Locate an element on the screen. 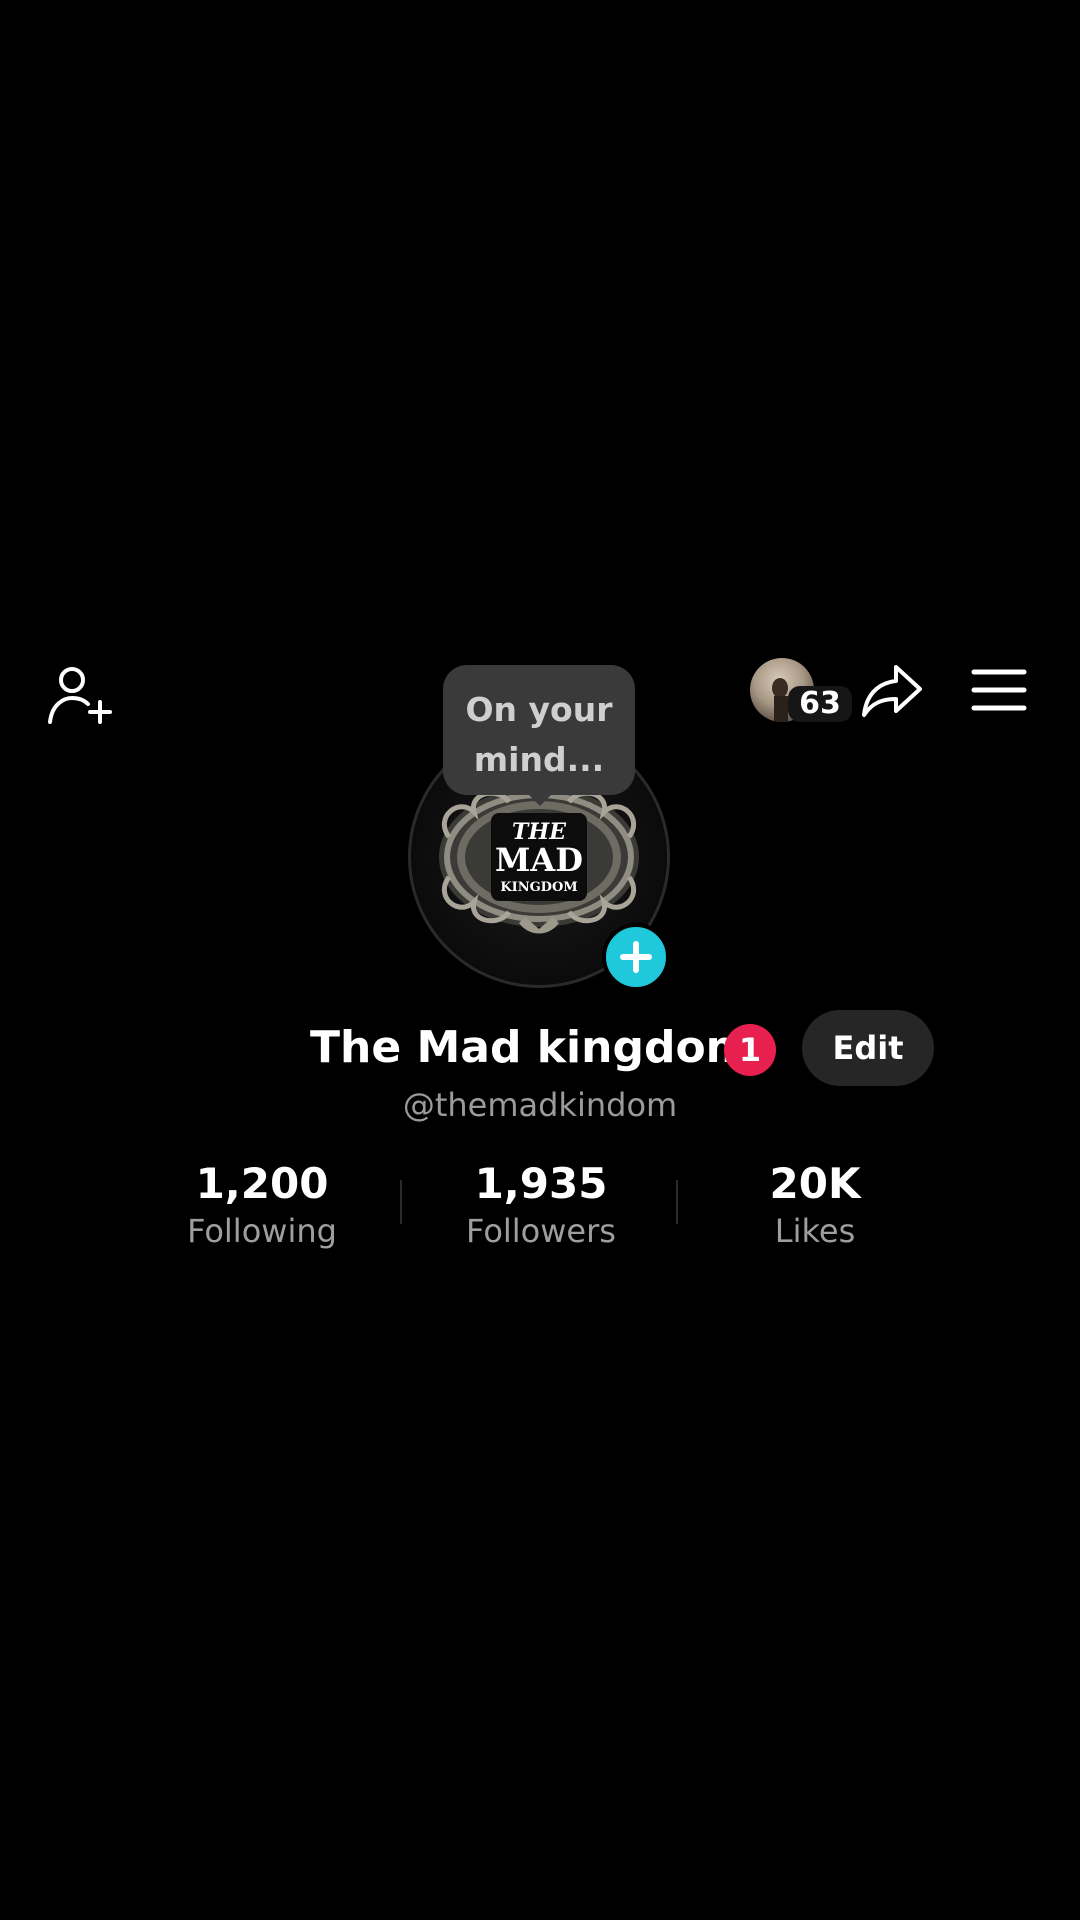 The width and height of the screenshot is (1080, 1920). logo-text-mad: MAD is located at coordinates (539, 860).